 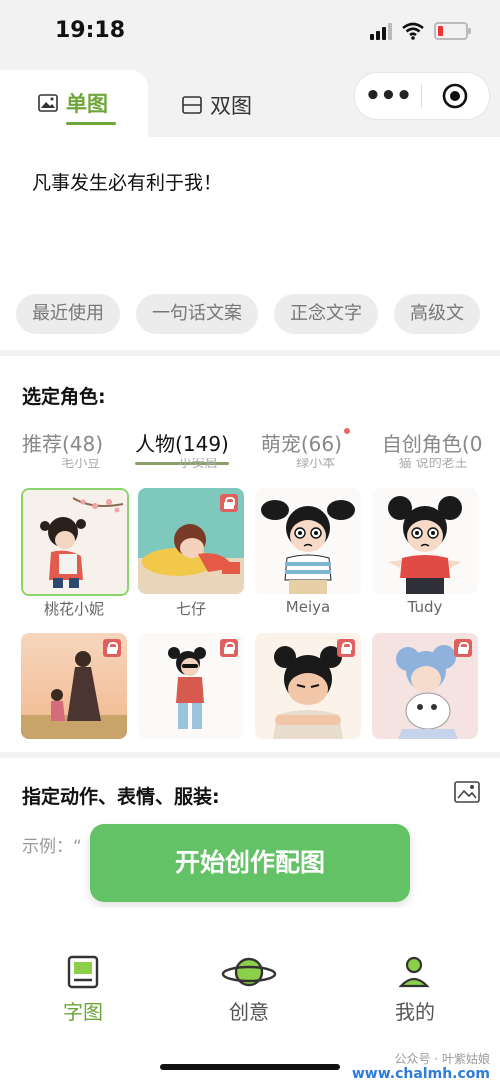 I want to click on more-icon: •••, so click(x=388, y=96).